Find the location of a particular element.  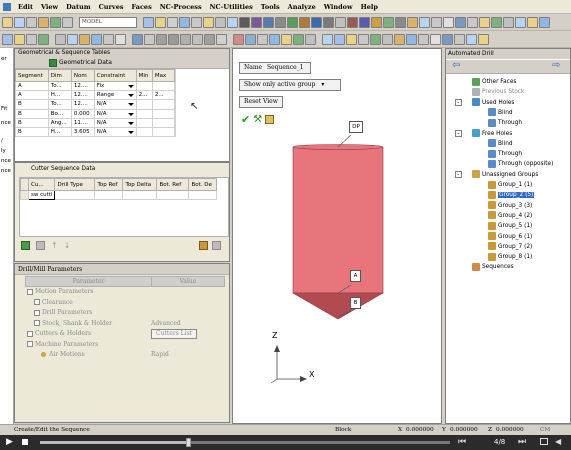

column-header: Bot. Ref is located at coordinates (173, 184).